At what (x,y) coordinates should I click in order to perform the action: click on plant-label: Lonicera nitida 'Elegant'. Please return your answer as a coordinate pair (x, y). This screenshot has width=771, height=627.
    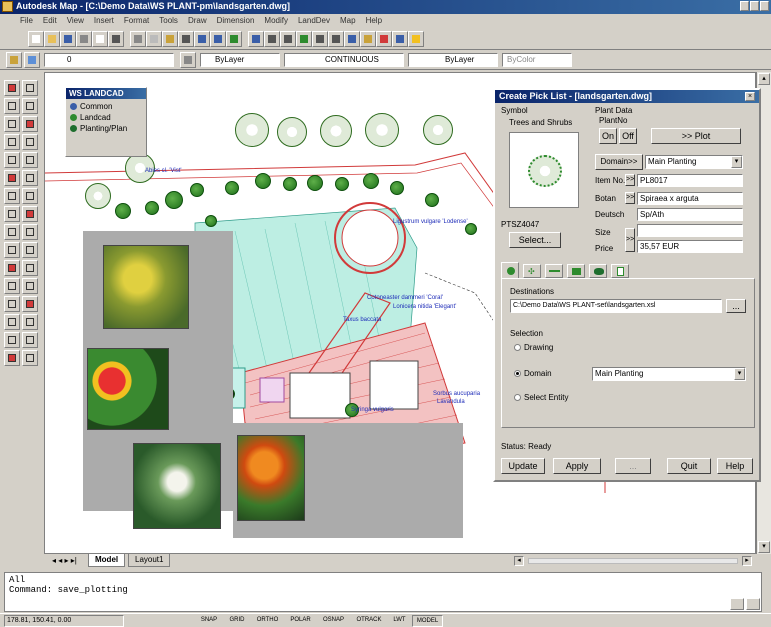
    Looking at the image, I should click on (424, 307).